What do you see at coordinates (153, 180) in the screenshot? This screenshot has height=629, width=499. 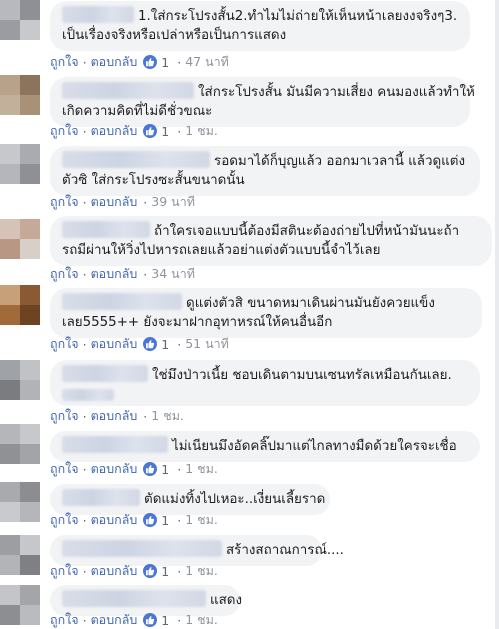 I see `comment-text: ตัวซิ ใส่กระโปรงซะสั้นขนาดนั้น` at bounding box center [153, 180].